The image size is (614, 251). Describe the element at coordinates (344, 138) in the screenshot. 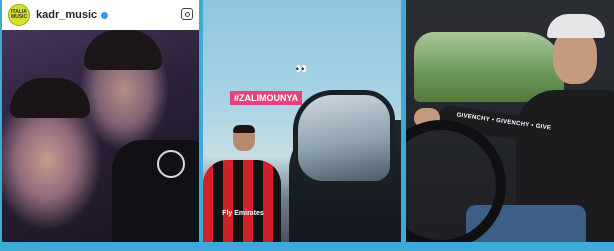

I see `side-mirror` at that location.